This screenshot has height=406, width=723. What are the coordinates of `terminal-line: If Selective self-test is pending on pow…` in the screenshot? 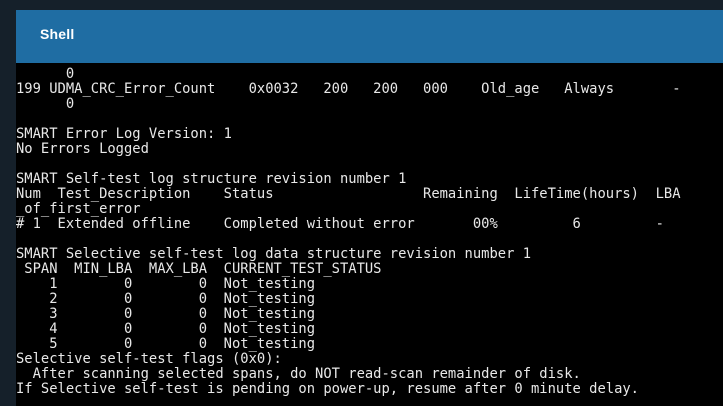 It's located at (327, 389).